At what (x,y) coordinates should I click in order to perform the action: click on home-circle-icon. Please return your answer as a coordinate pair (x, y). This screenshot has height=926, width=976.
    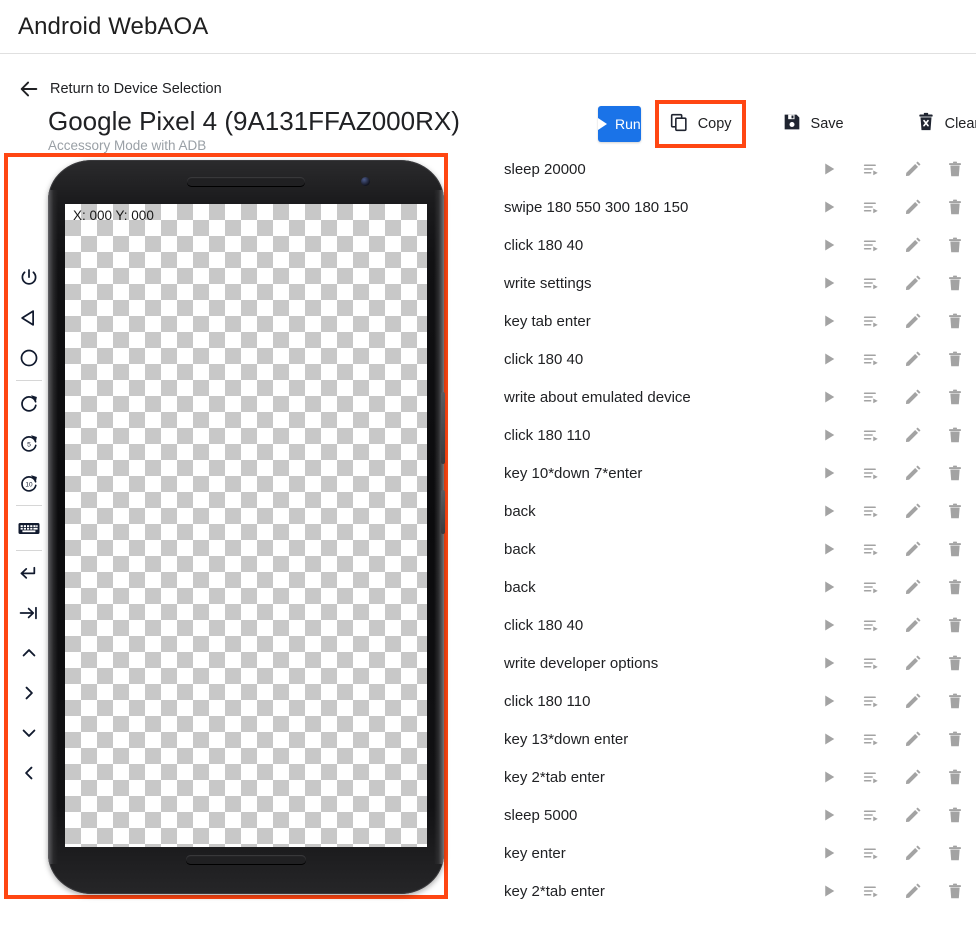
    Looking at the image, I should click on (29, 358).